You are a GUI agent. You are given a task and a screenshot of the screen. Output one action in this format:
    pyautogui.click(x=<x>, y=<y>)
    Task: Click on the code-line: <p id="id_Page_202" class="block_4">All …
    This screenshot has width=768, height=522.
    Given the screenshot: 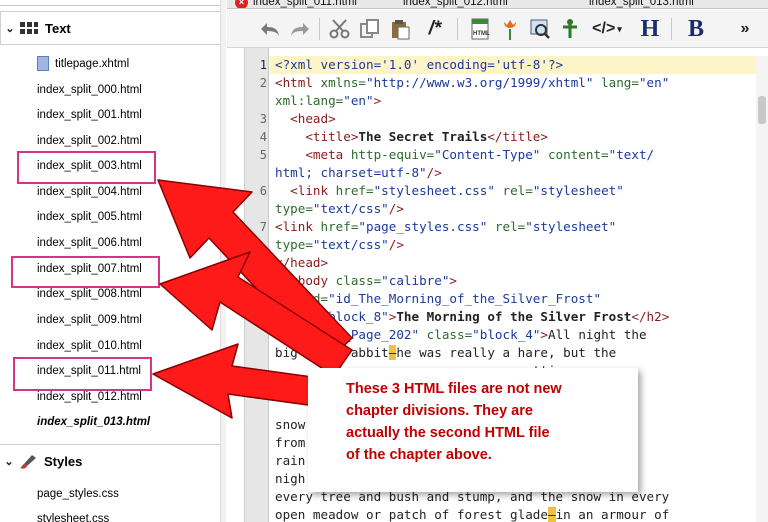 What is the action you would take?
    pyautogui.click(x=461, y=335)
    